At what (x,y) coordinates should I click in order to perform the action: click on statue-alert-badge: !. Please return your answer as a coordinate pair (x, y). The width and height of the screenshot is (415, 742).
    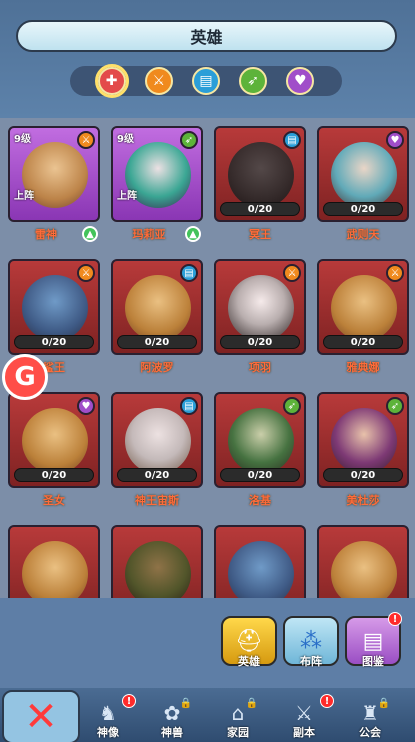
    Looking at the image, I should click on (129, 701).